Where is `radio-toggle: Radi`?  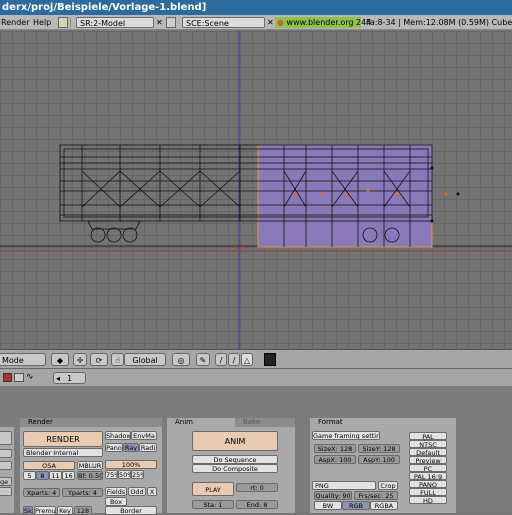 radio-toggle: Radi is located at coordinates (148, 447).